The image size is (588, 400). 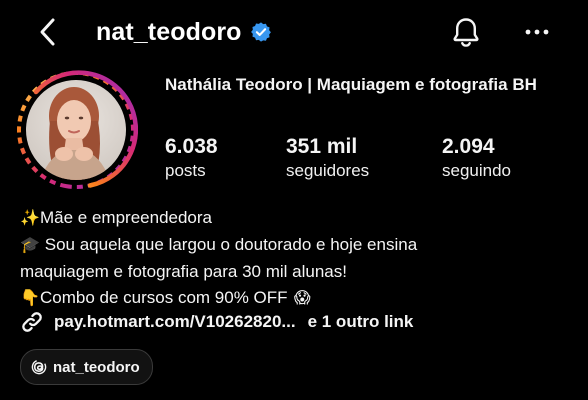 What do you see at coordinates (126, 217) in the screenshot?
I see `bio-line-text: Mãe e empreendedora` at bounding box center [126, 217].